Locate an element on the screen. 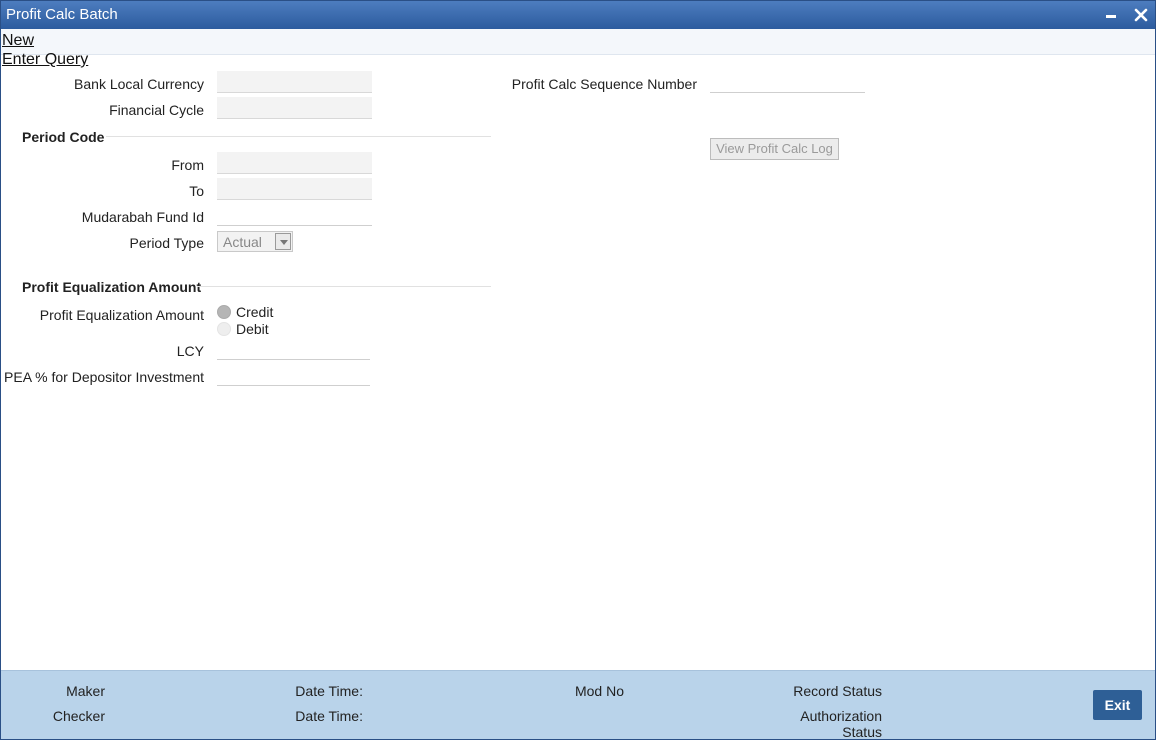 The width and height of the screenshot is (1156, 740). from-field is located at coordinates (294, 163).